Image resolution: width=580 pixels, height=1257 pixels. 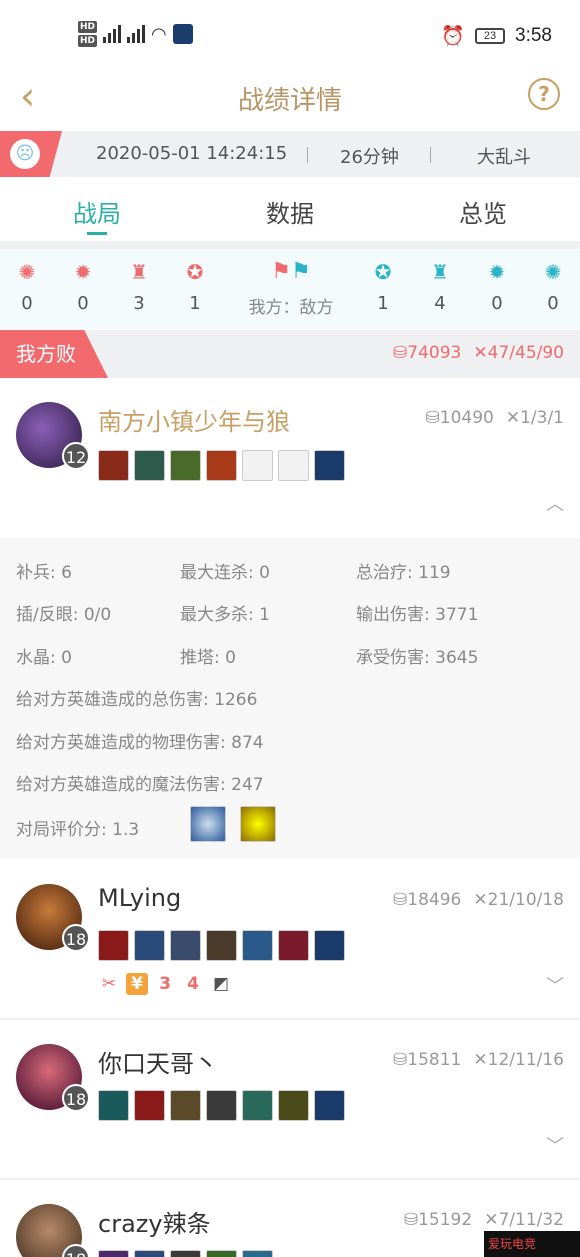 What do you see at coordinates (64, 615) in the screenshot?
I see `detail-wards: 插/反眼: 0/0` at bounding box center [64, 615].